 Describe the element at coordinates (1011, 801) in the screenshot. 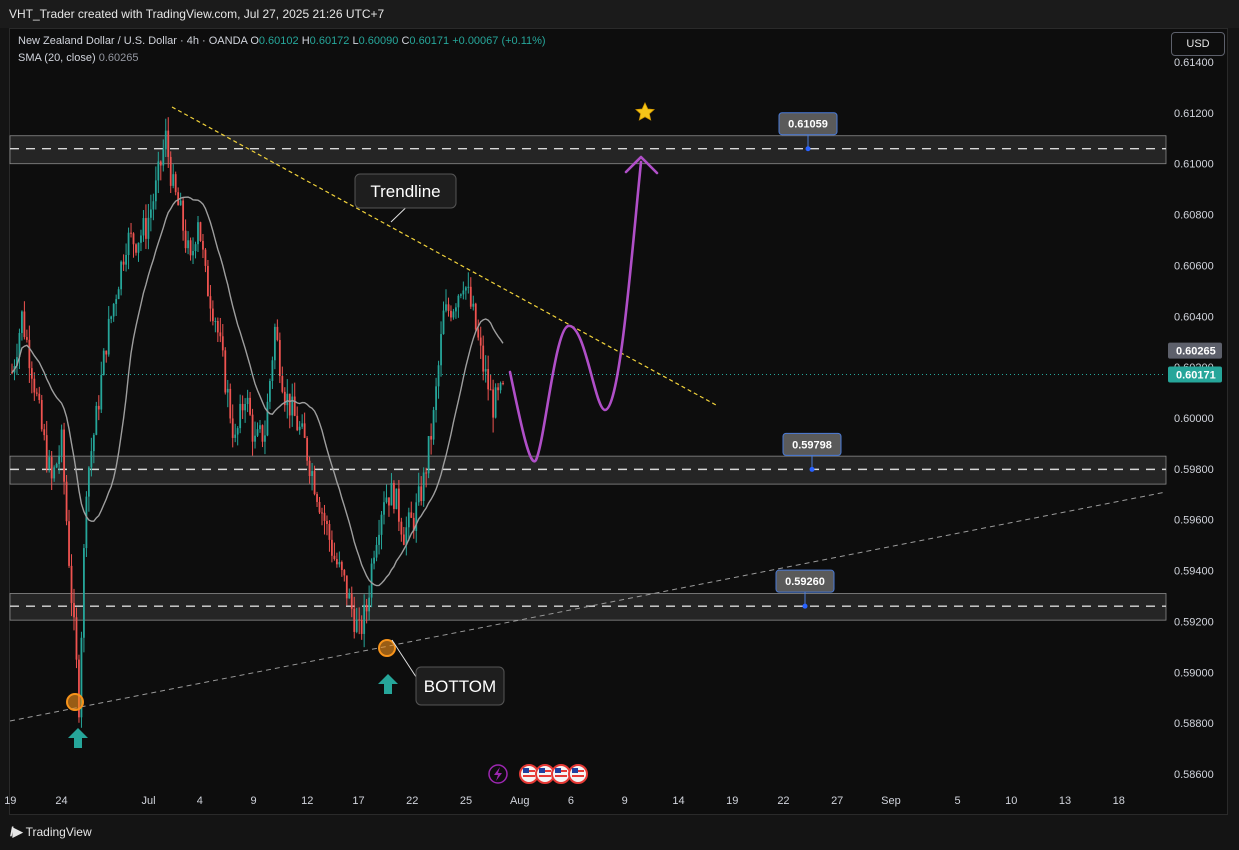

I see `x-tick-label: 10` at that location.